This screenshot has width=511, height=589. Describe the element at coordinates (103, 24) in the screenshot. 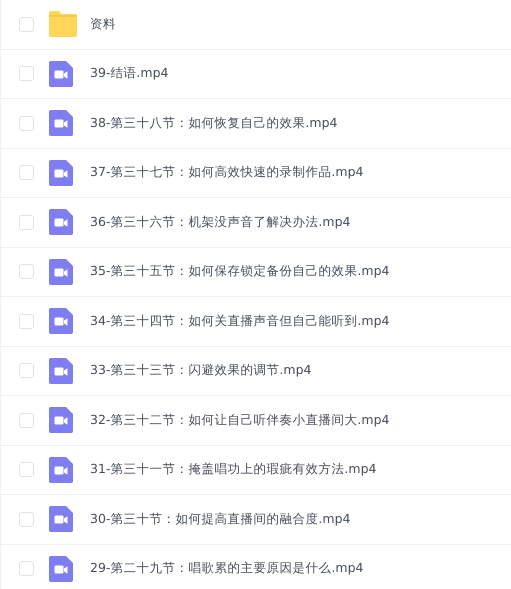

I see `file-name: 资料` at that location.